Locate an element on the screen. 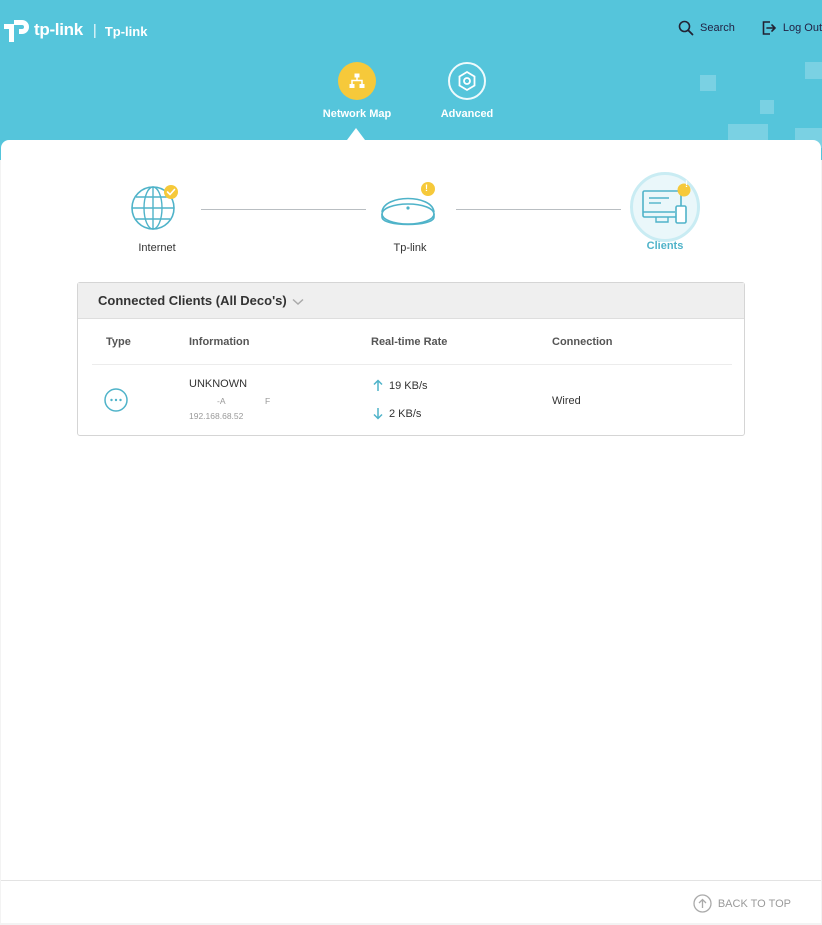 The height and width of the screenshot is (925, 822). tab-network-map: Network Map is located at coordinates (357, 91).